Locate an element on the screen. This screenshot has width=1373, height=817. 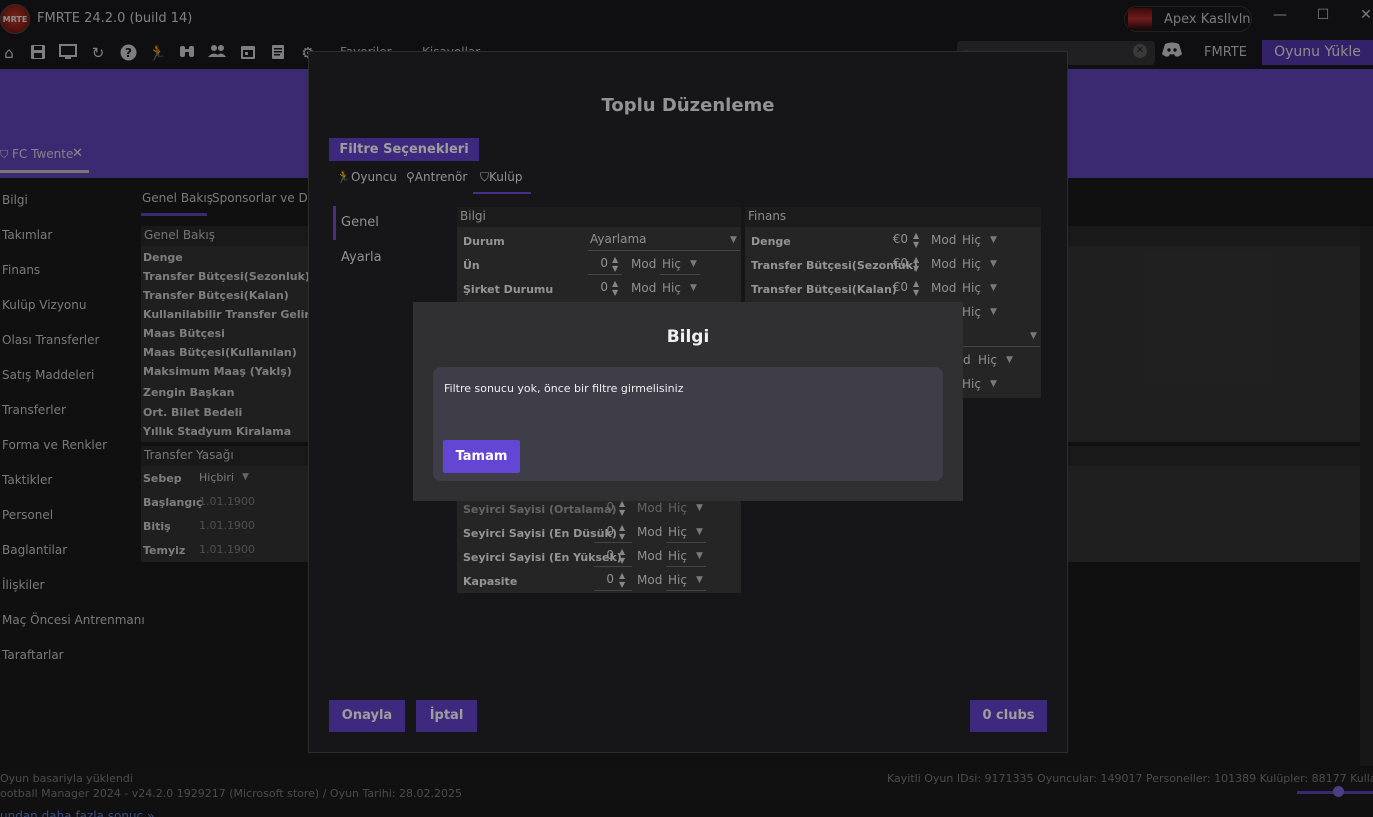
info-title: Bilgi is located at coordinates (688, 337).